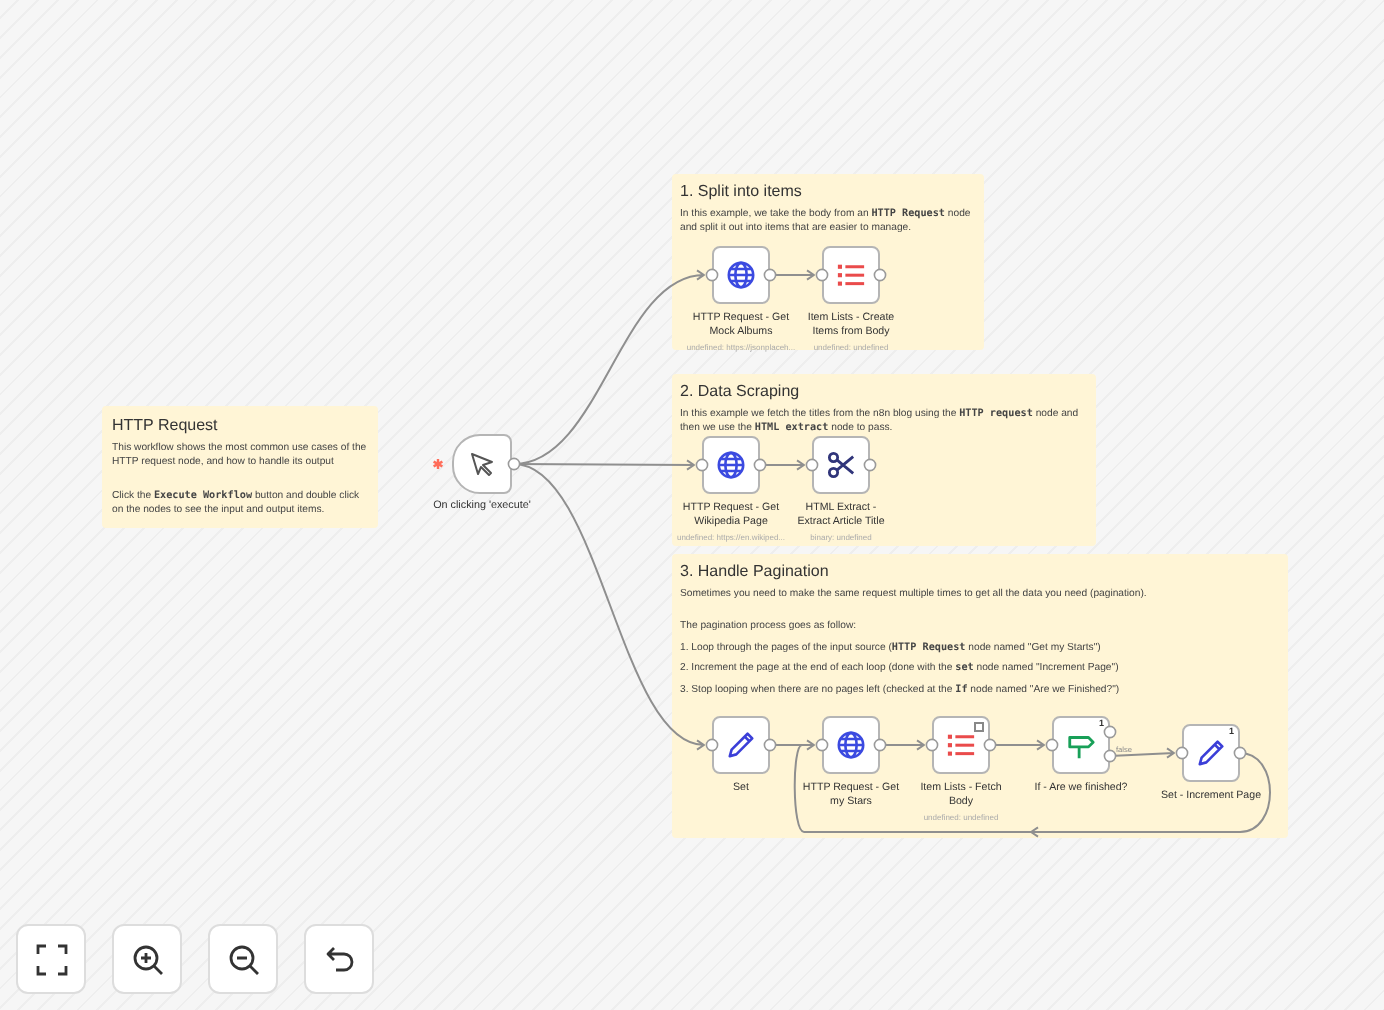 The image size is (1384, 1010). I want to click on reset-button, so click(339, 959).